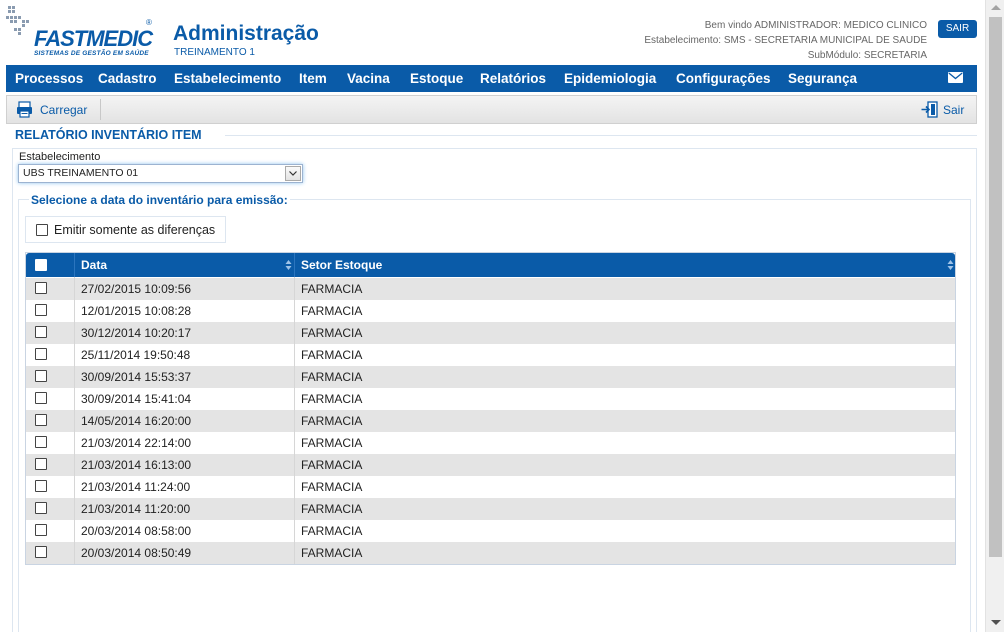 The image size is (1004, 632). What do you see at coordinates (996, 622) in the screenshot?
I see `scroll-down-arrow-icon` at bounding box center [996, 622].